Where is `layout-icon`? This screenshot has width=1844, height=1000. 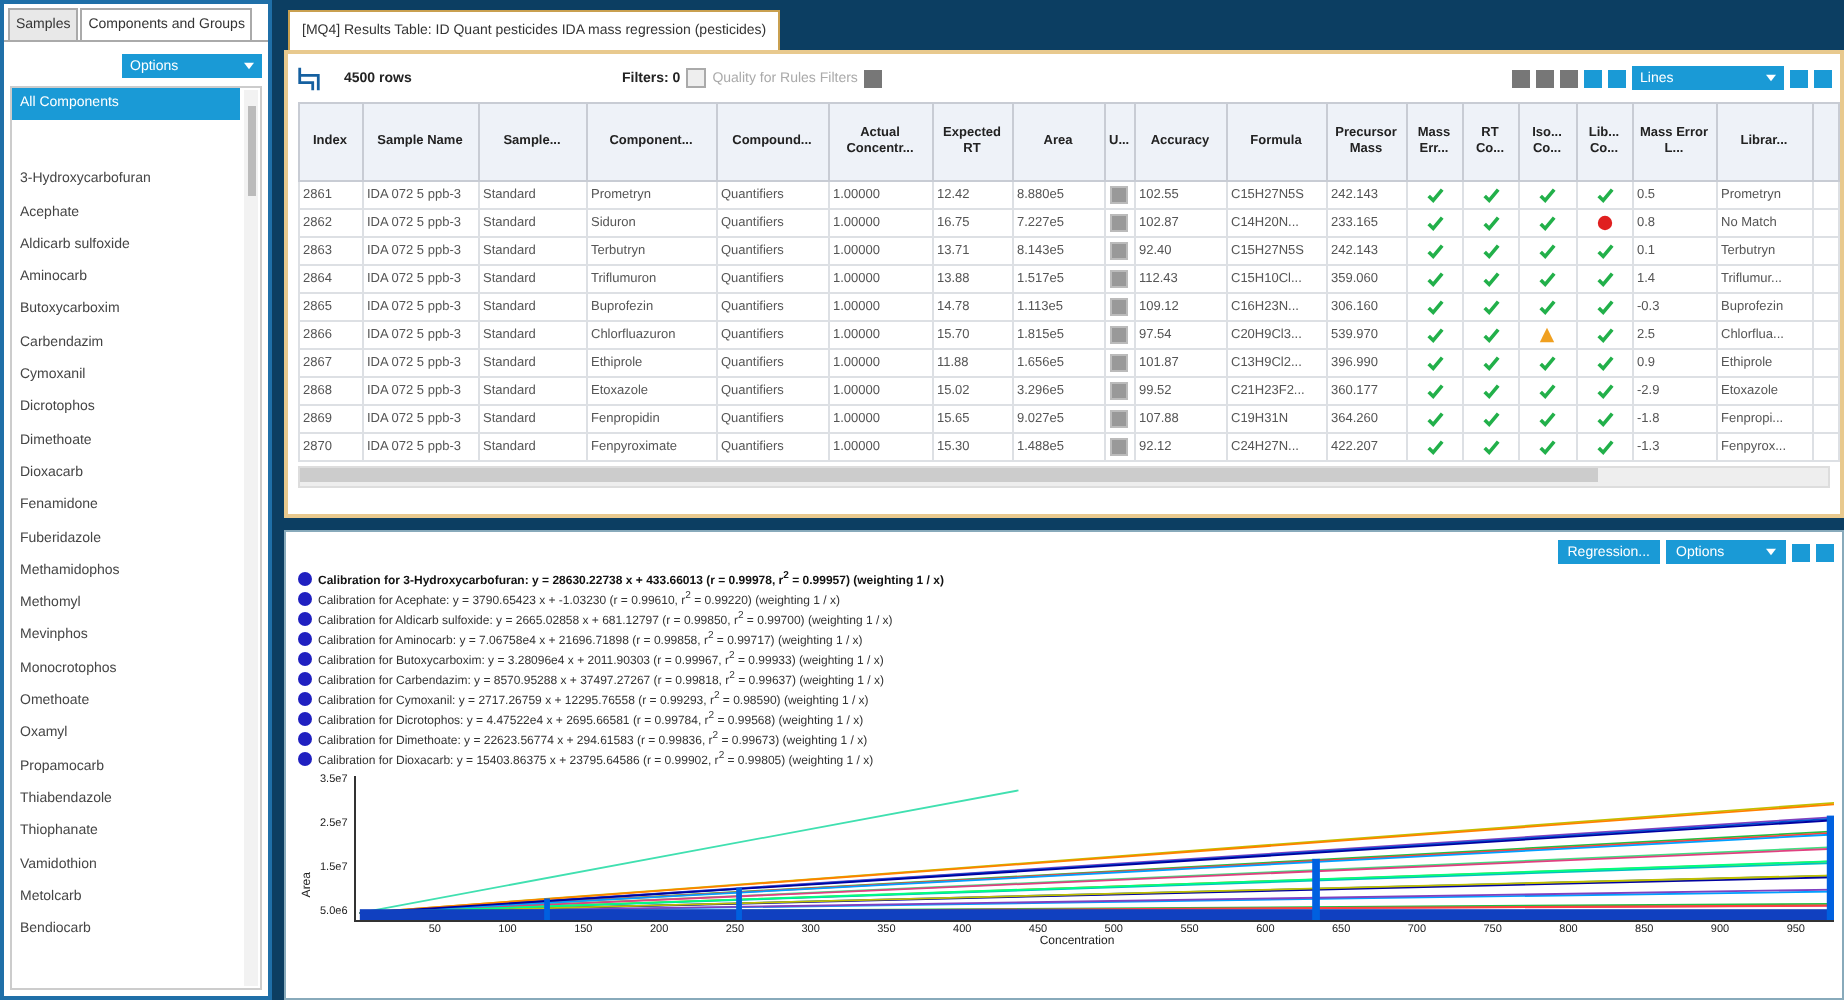 layout-icon is located at coordinates (309, 78).